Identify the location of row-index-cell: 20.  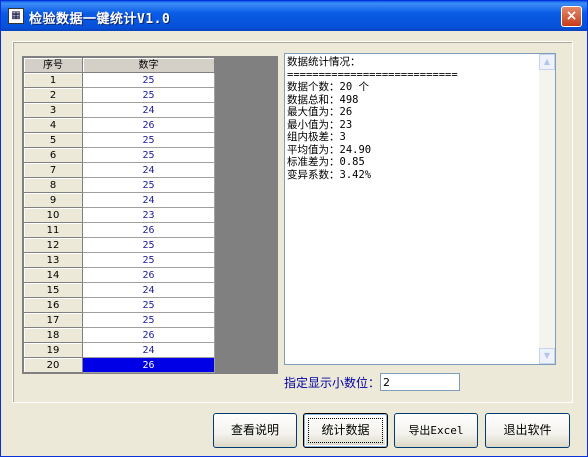
(53, 365).